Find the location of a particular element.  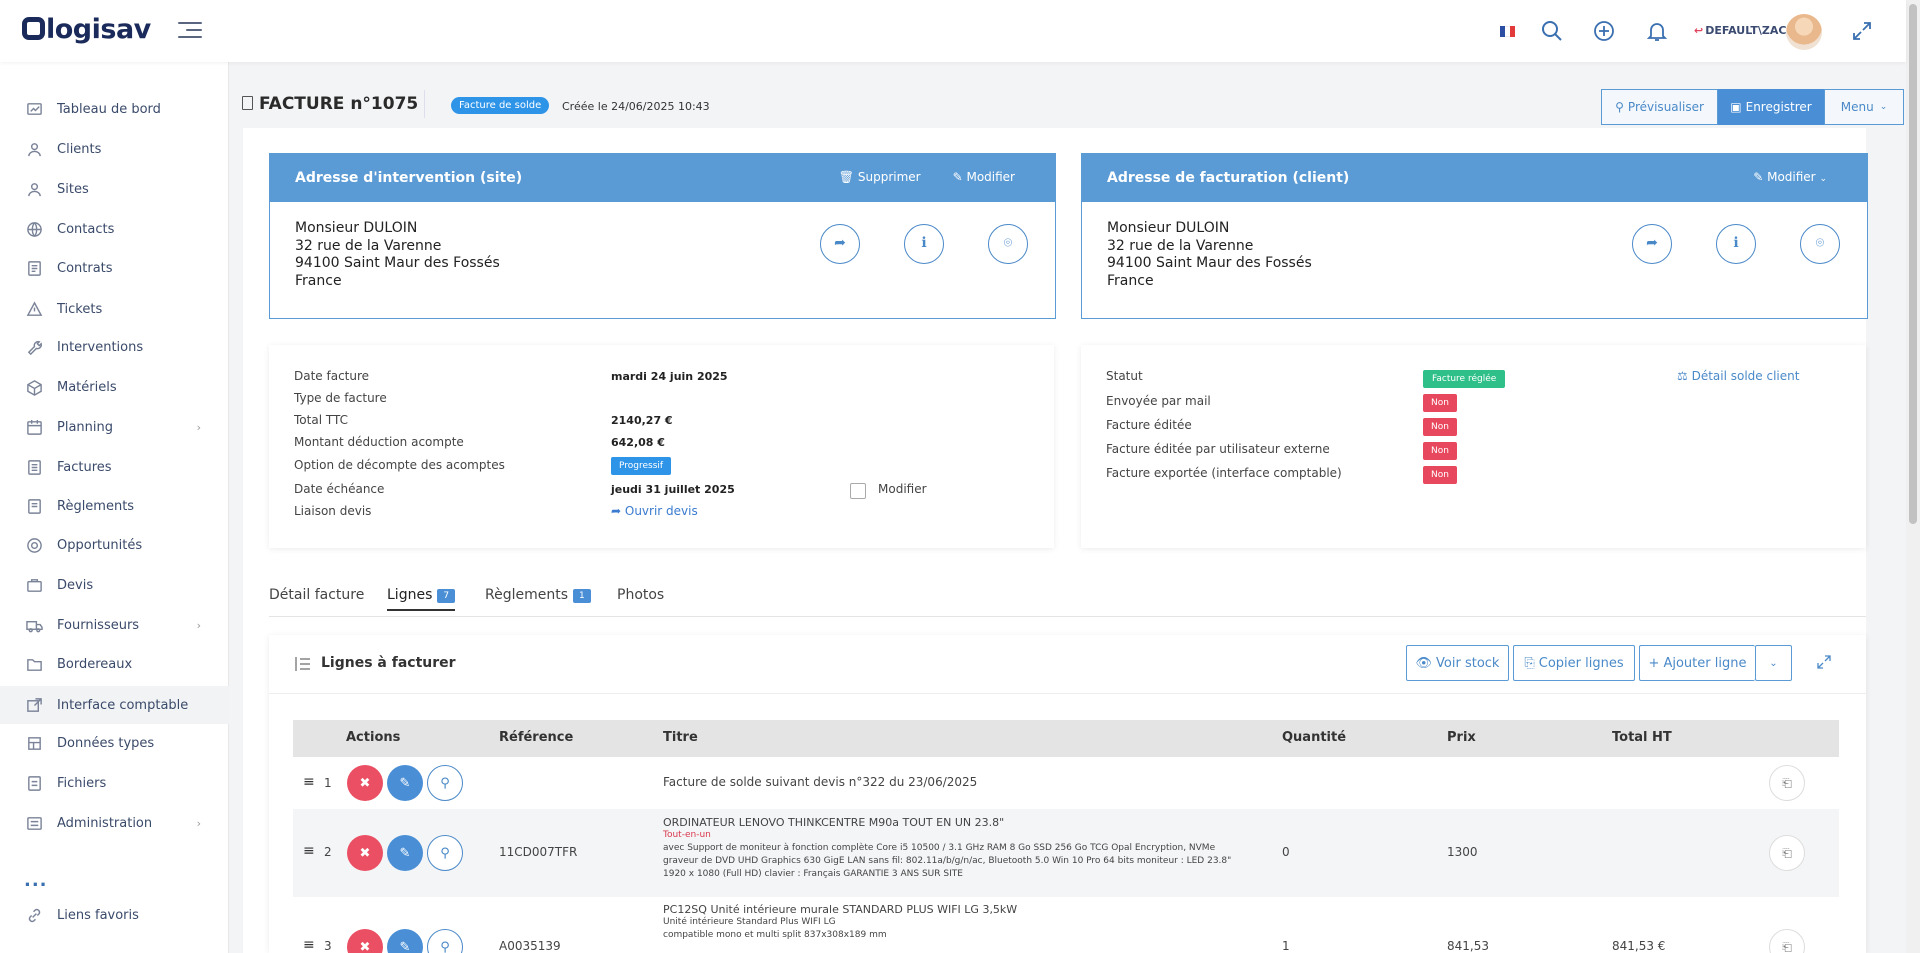

menu-toggle-icon is located at coordinates (190, 31).